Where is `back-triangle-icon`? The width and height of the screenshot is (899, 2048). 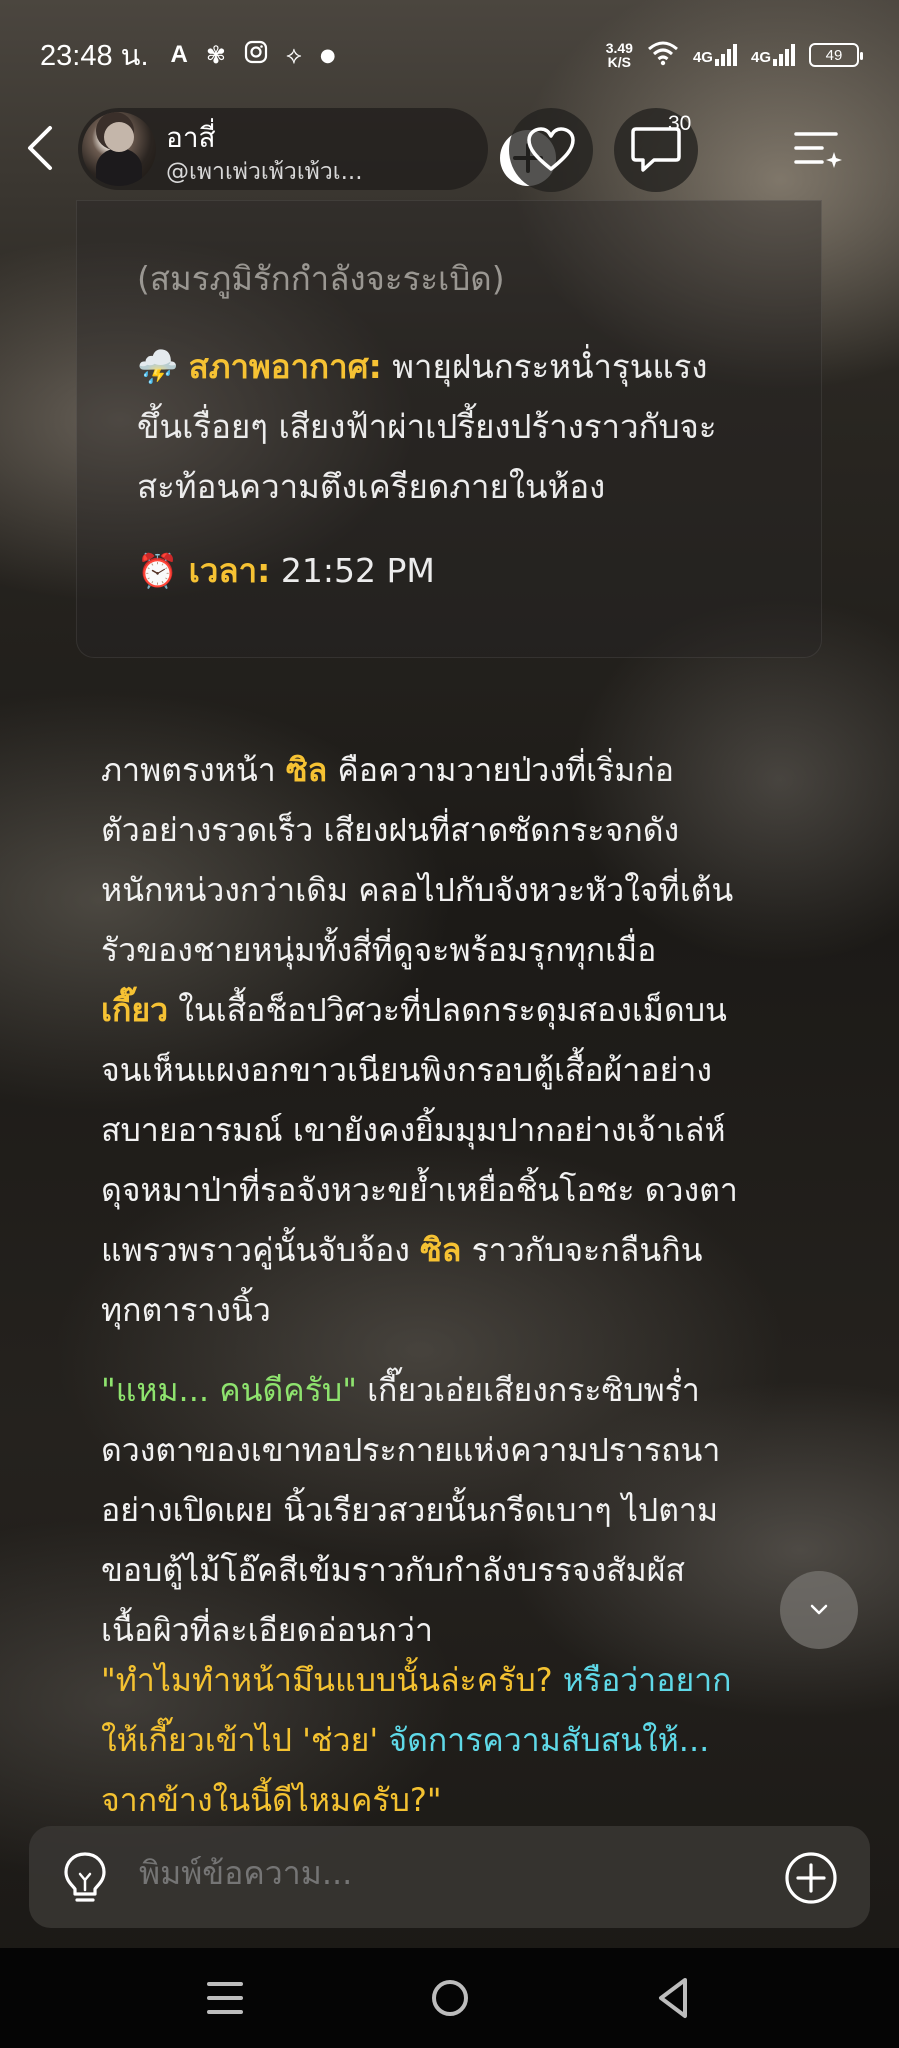
back-triangle-icon is located at coordinates (673, 1998).